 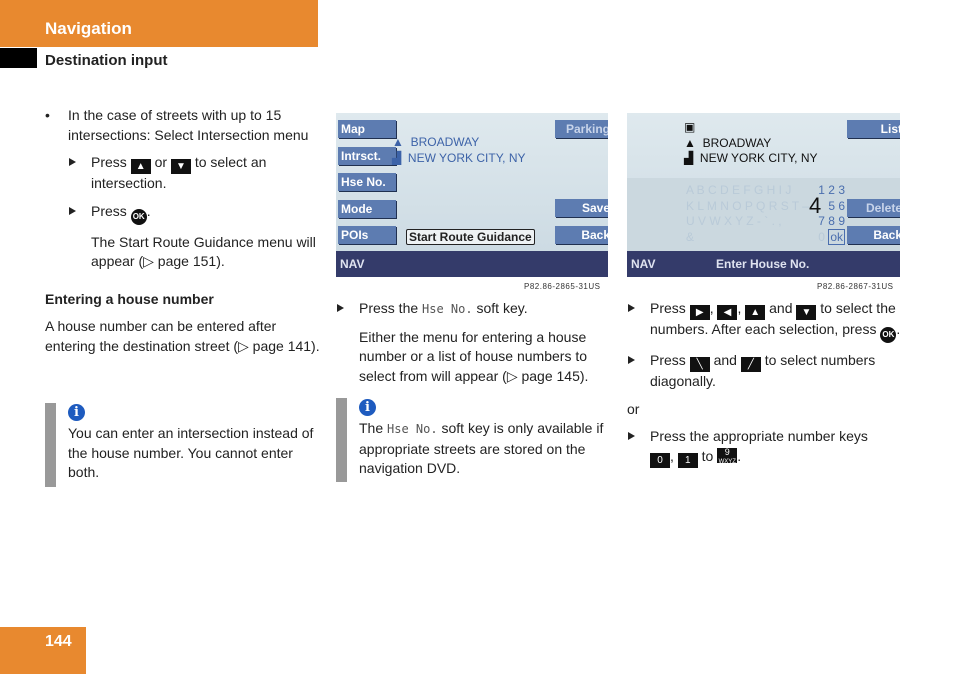 I want to click on address: ▣ ▲ BROADWAY ▟ NEW YORK CITY, NY, so click(x=751, y=143).